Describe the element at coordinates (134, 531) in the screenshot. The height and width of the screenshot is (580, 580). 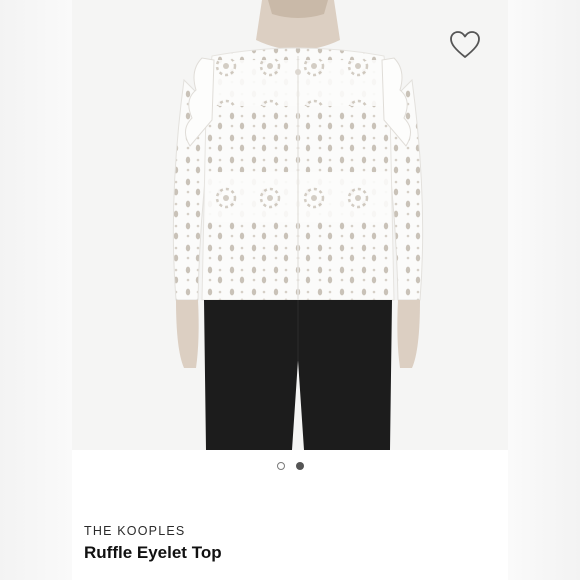
I see `product-brand: THE KOOPLES` at that location.